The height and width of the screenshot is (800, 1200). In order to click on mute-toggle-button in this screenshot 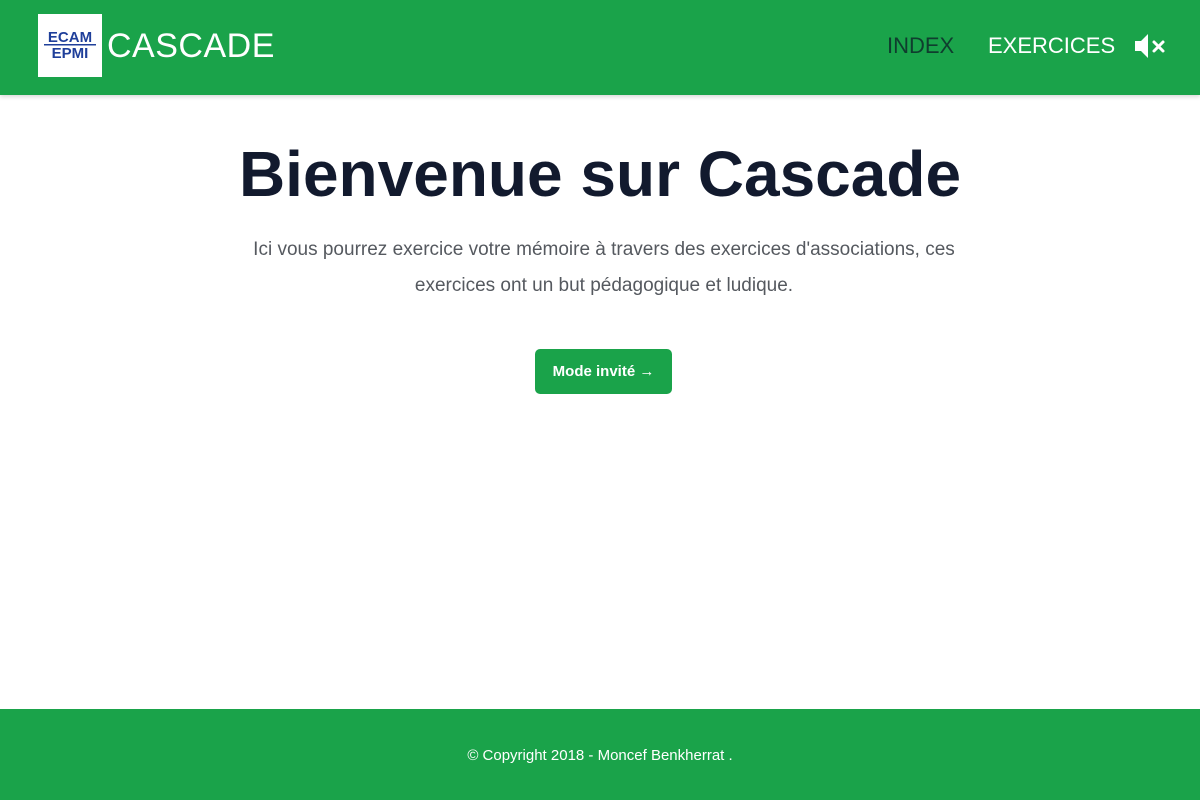, I will do `click(1151, 46)`.